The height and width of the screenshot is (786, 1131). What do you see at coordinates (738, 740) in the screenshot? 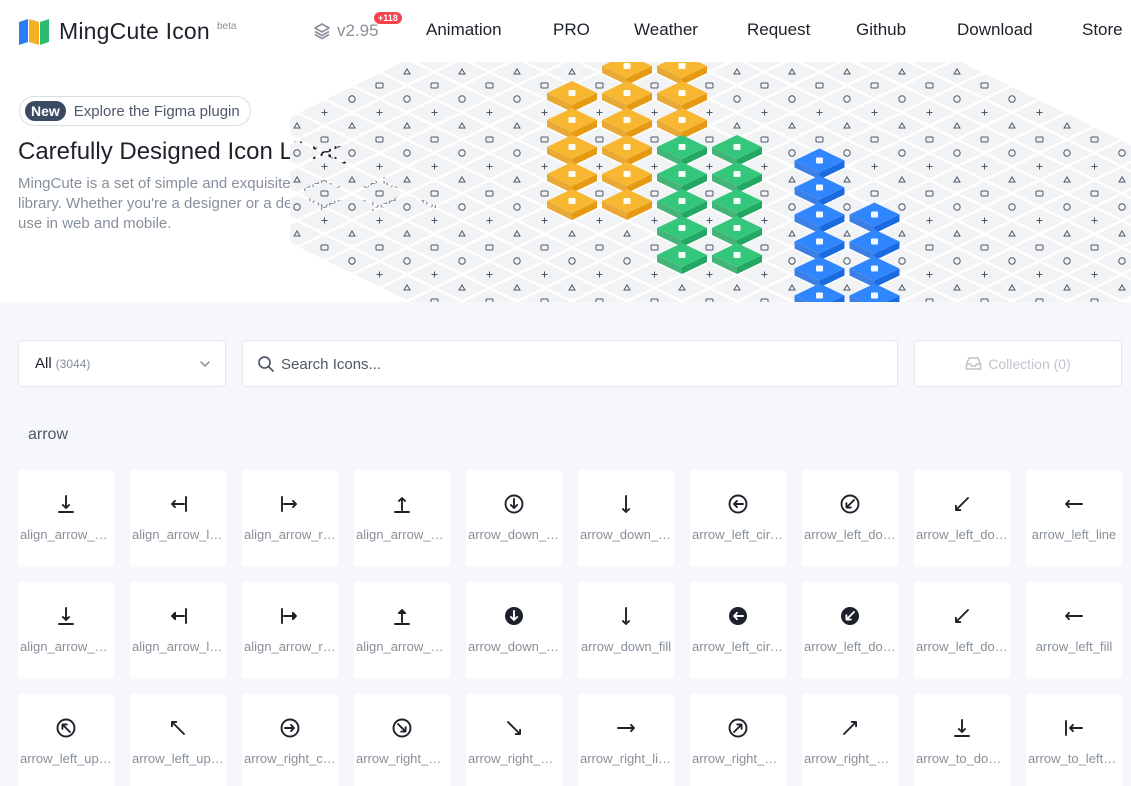
I see `icon-card: arrow_right_up_circle_line` at bounding box center [738, 740].